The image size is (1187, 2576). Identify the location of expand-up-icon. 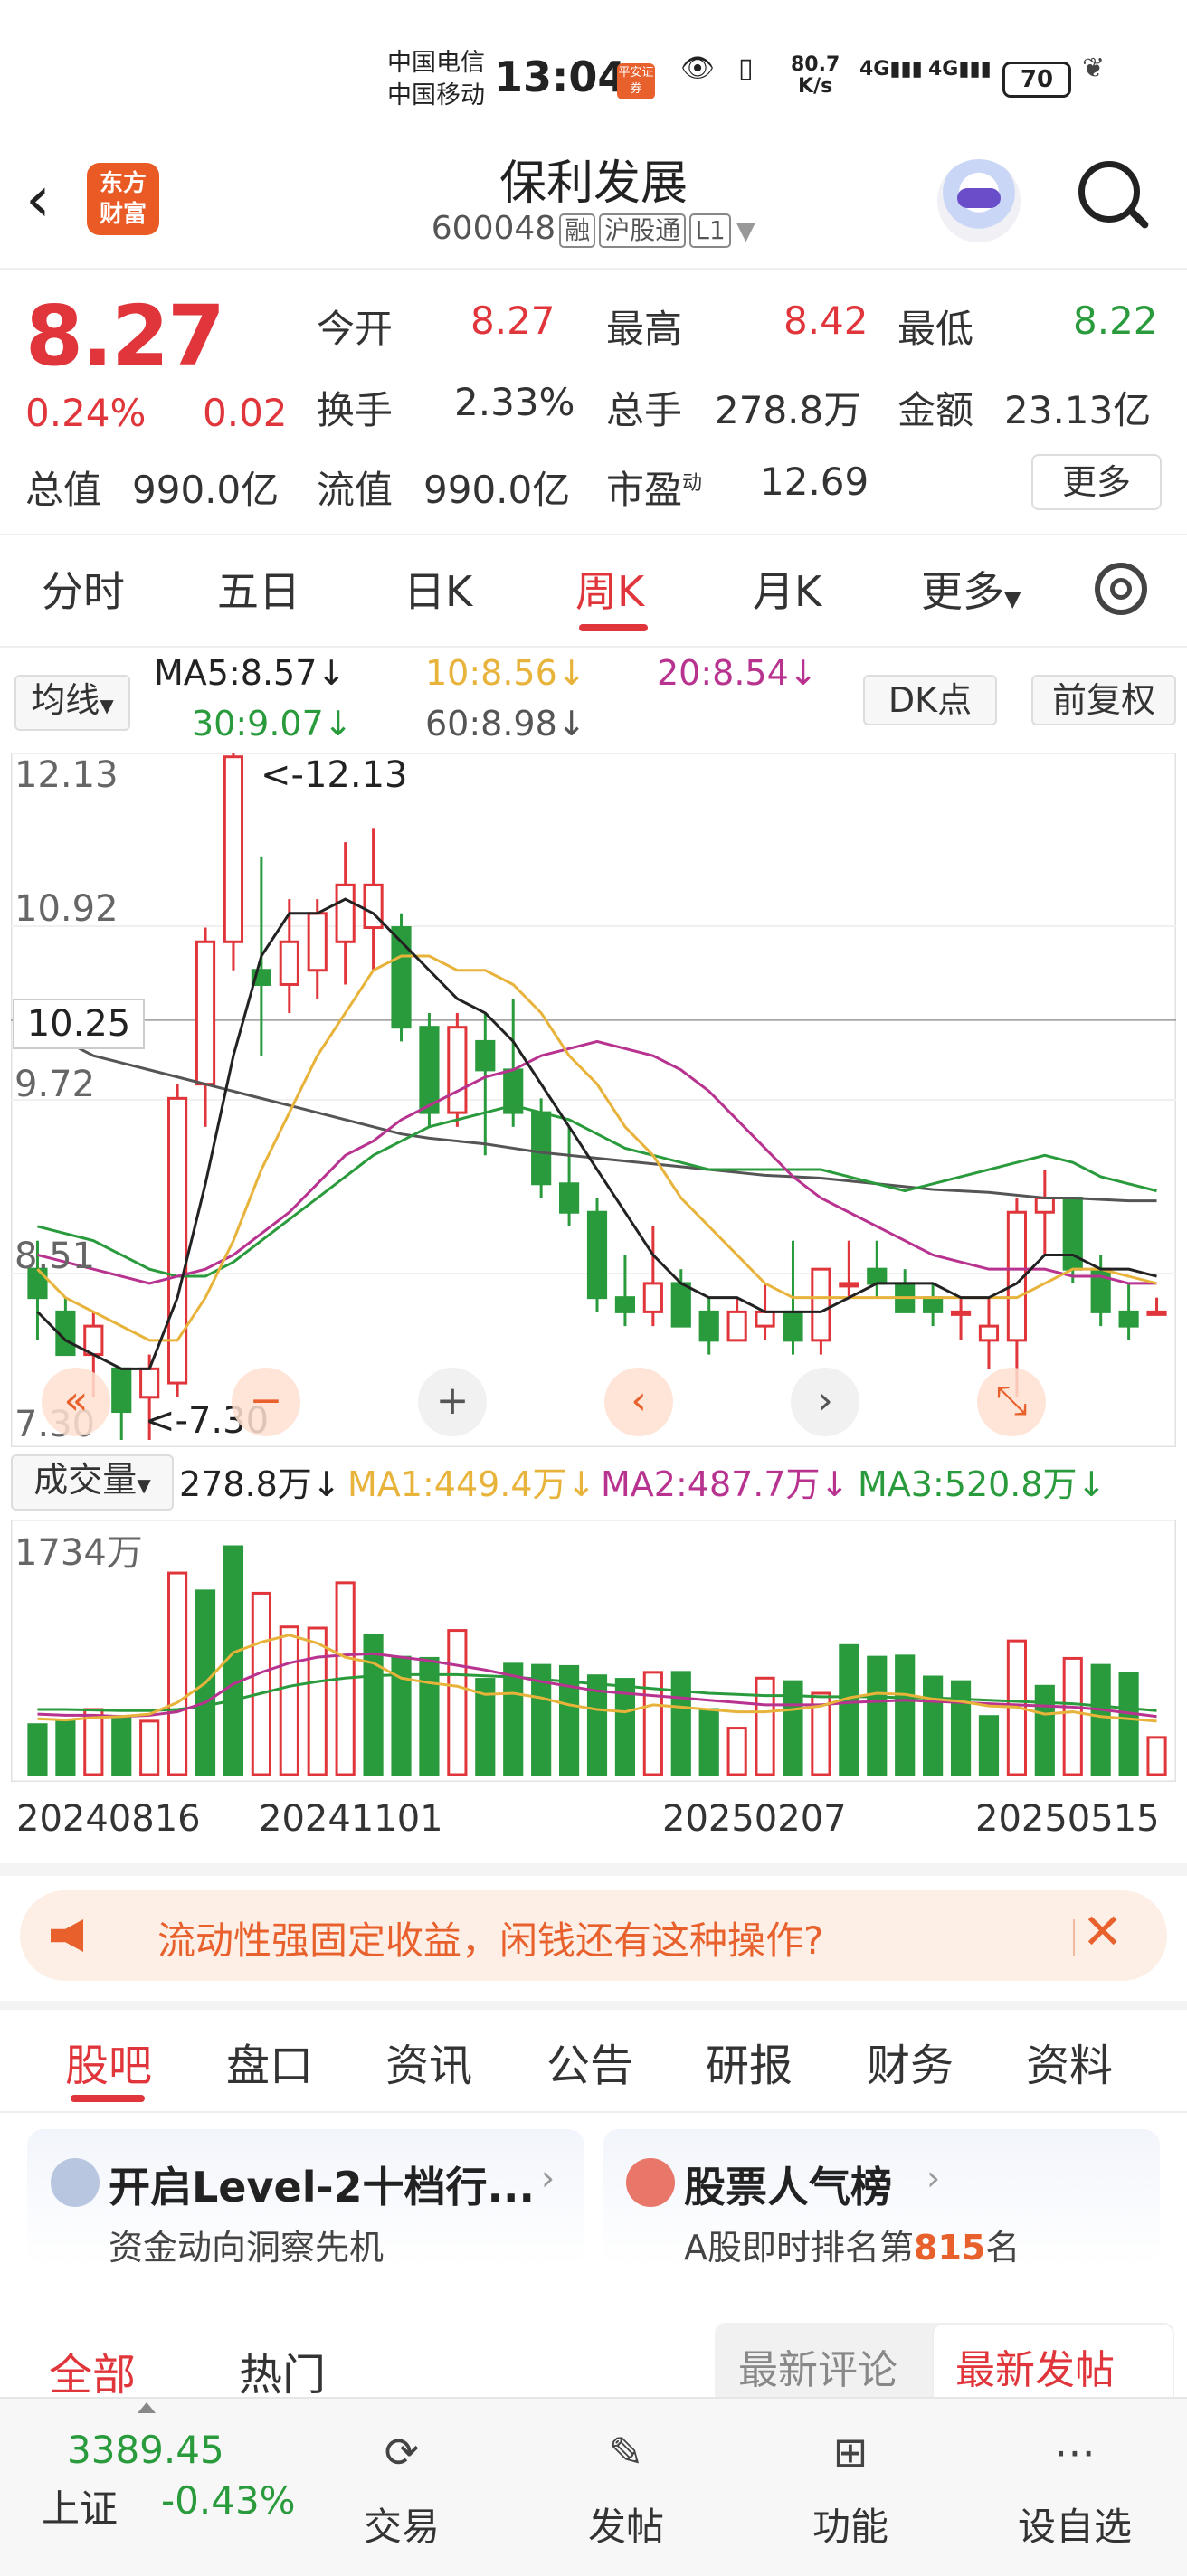
(147, 2408).